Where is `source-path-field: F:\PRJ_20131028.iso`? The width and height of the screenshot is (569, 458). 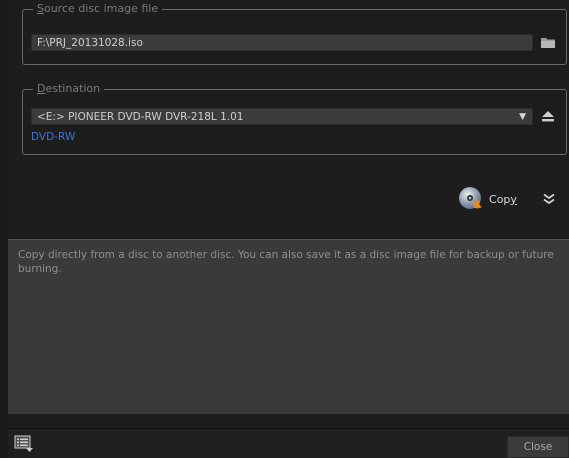
source-path-field: F:\PRJ_20131028.iso is located at coordinates (282, 42).